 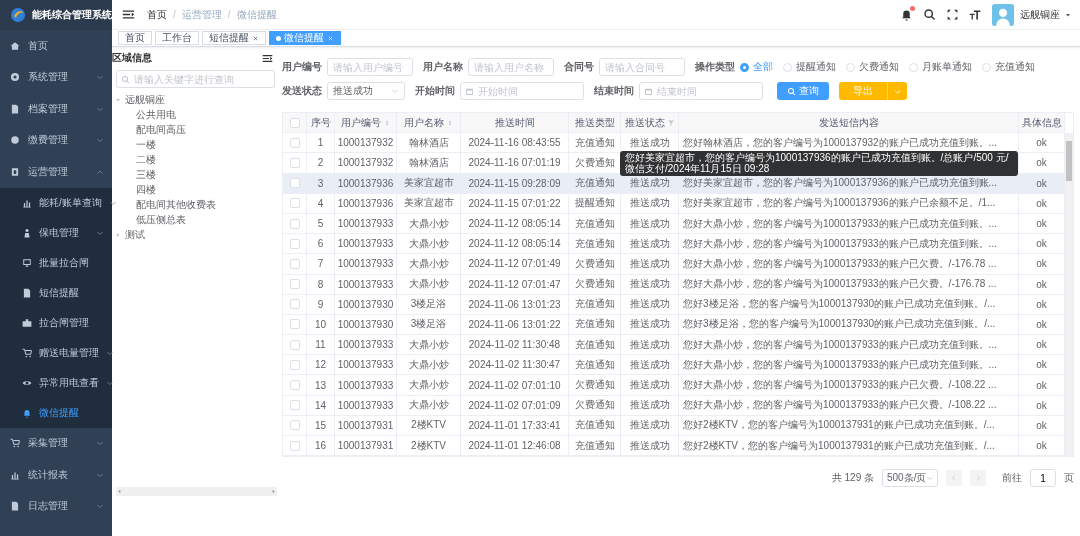 I want to click on field-label: 合同号, so click(x=579, y=67).